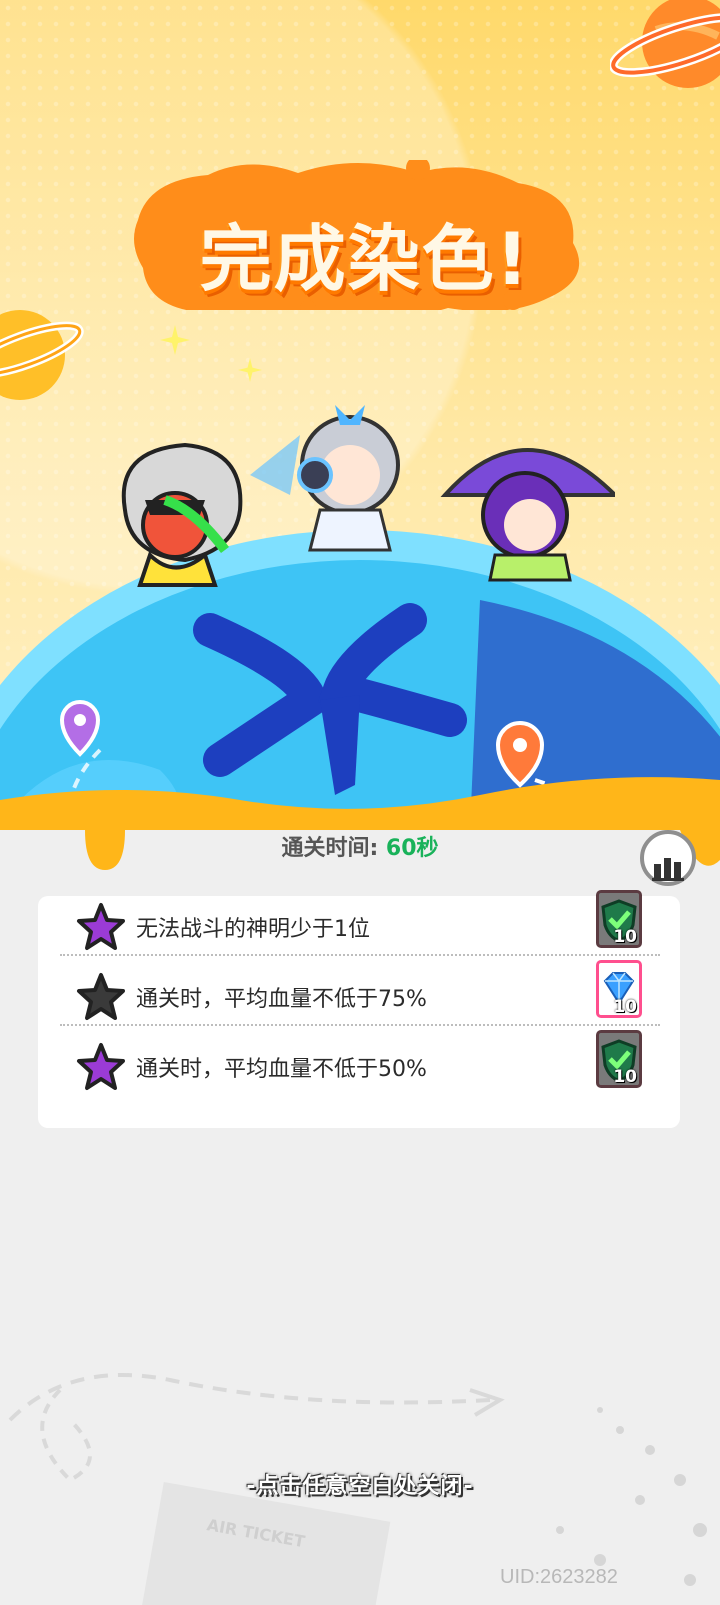 The height and width of the screenshot is (1605, 720). I want to click on objective-text: 通关时，平均血量不低于75%, so click(281, 999).